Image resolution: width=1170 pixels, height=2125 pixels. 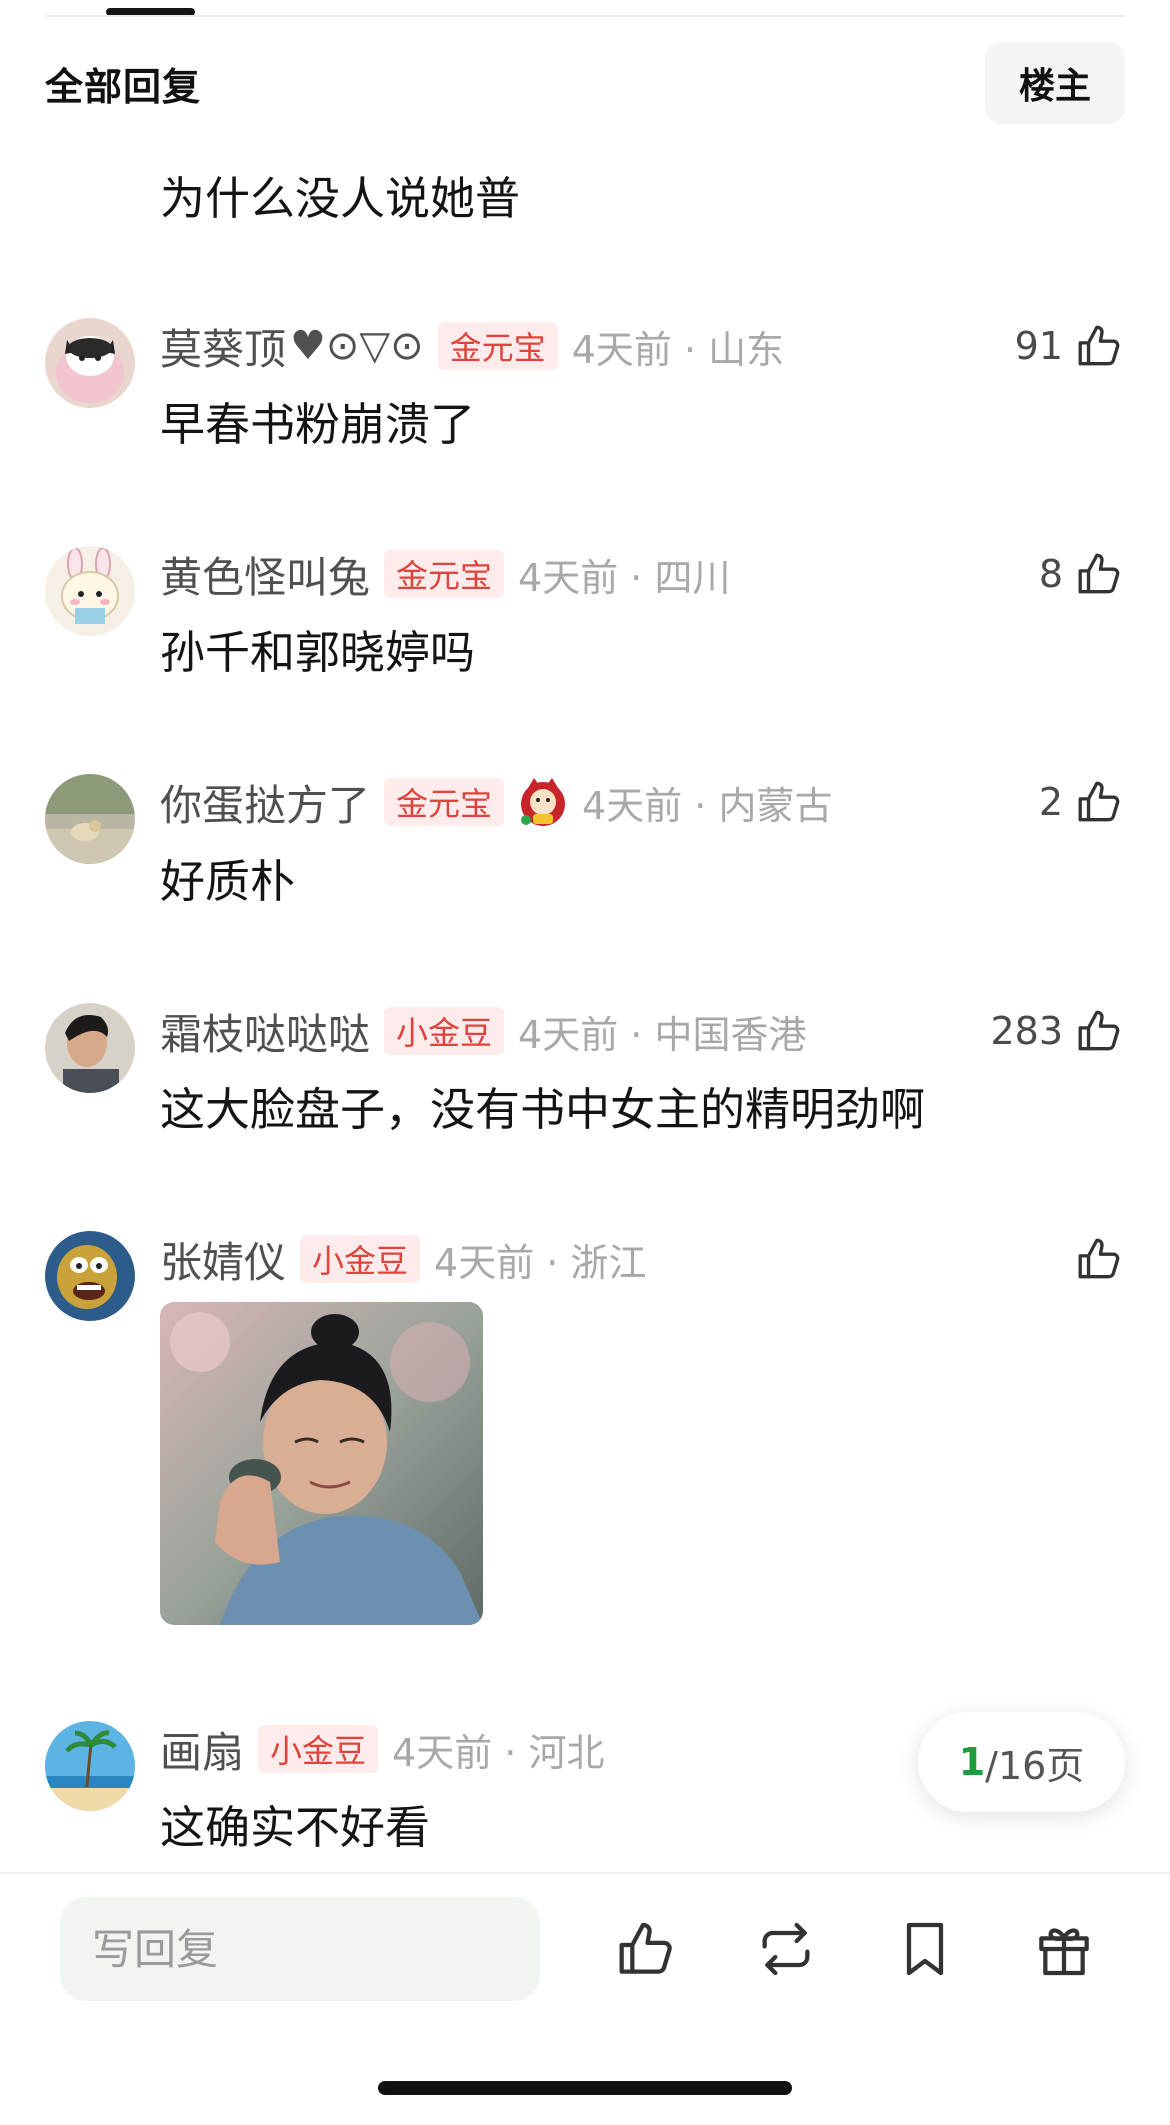 I want to click on time-location: 4天前 · 四川, so click(x=624, y=577).